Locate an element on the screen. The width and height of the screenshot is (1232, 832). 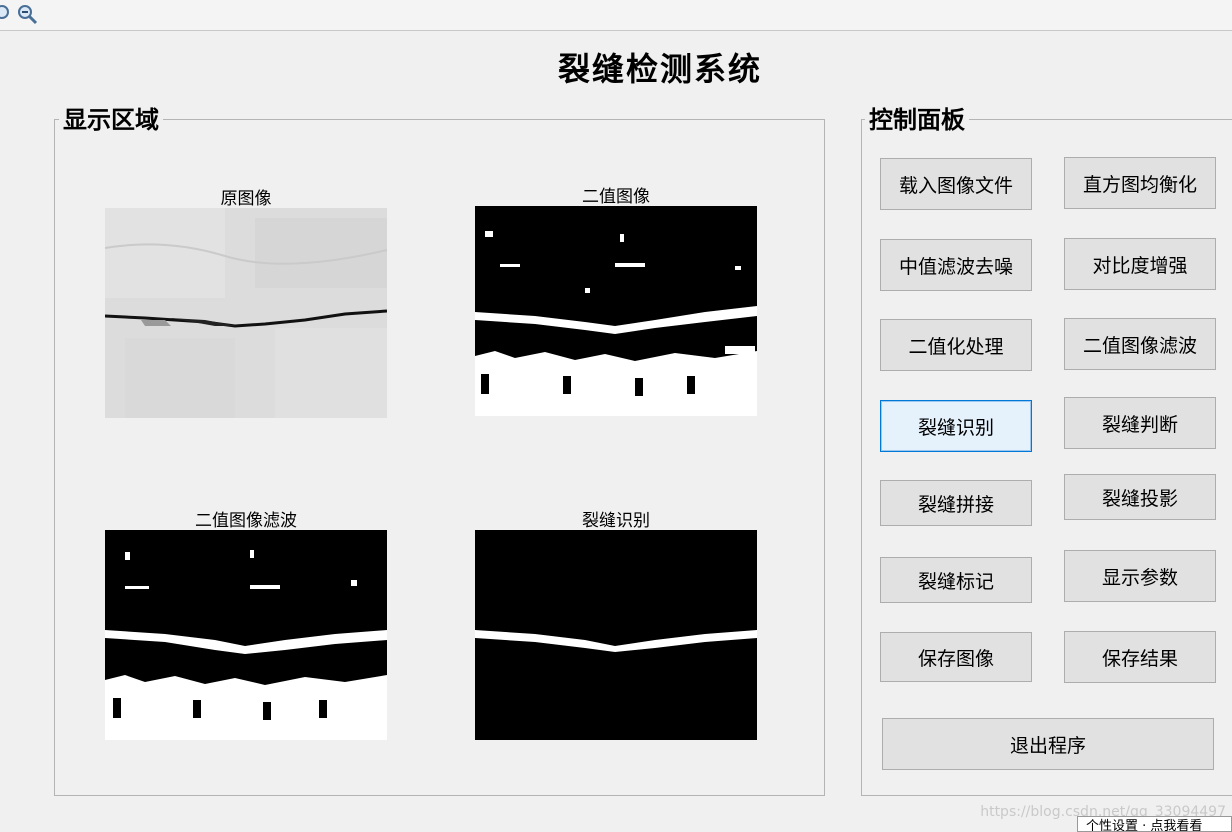
crack-judge-button: 裂缝判断 is located at coordinates (1140, 423).